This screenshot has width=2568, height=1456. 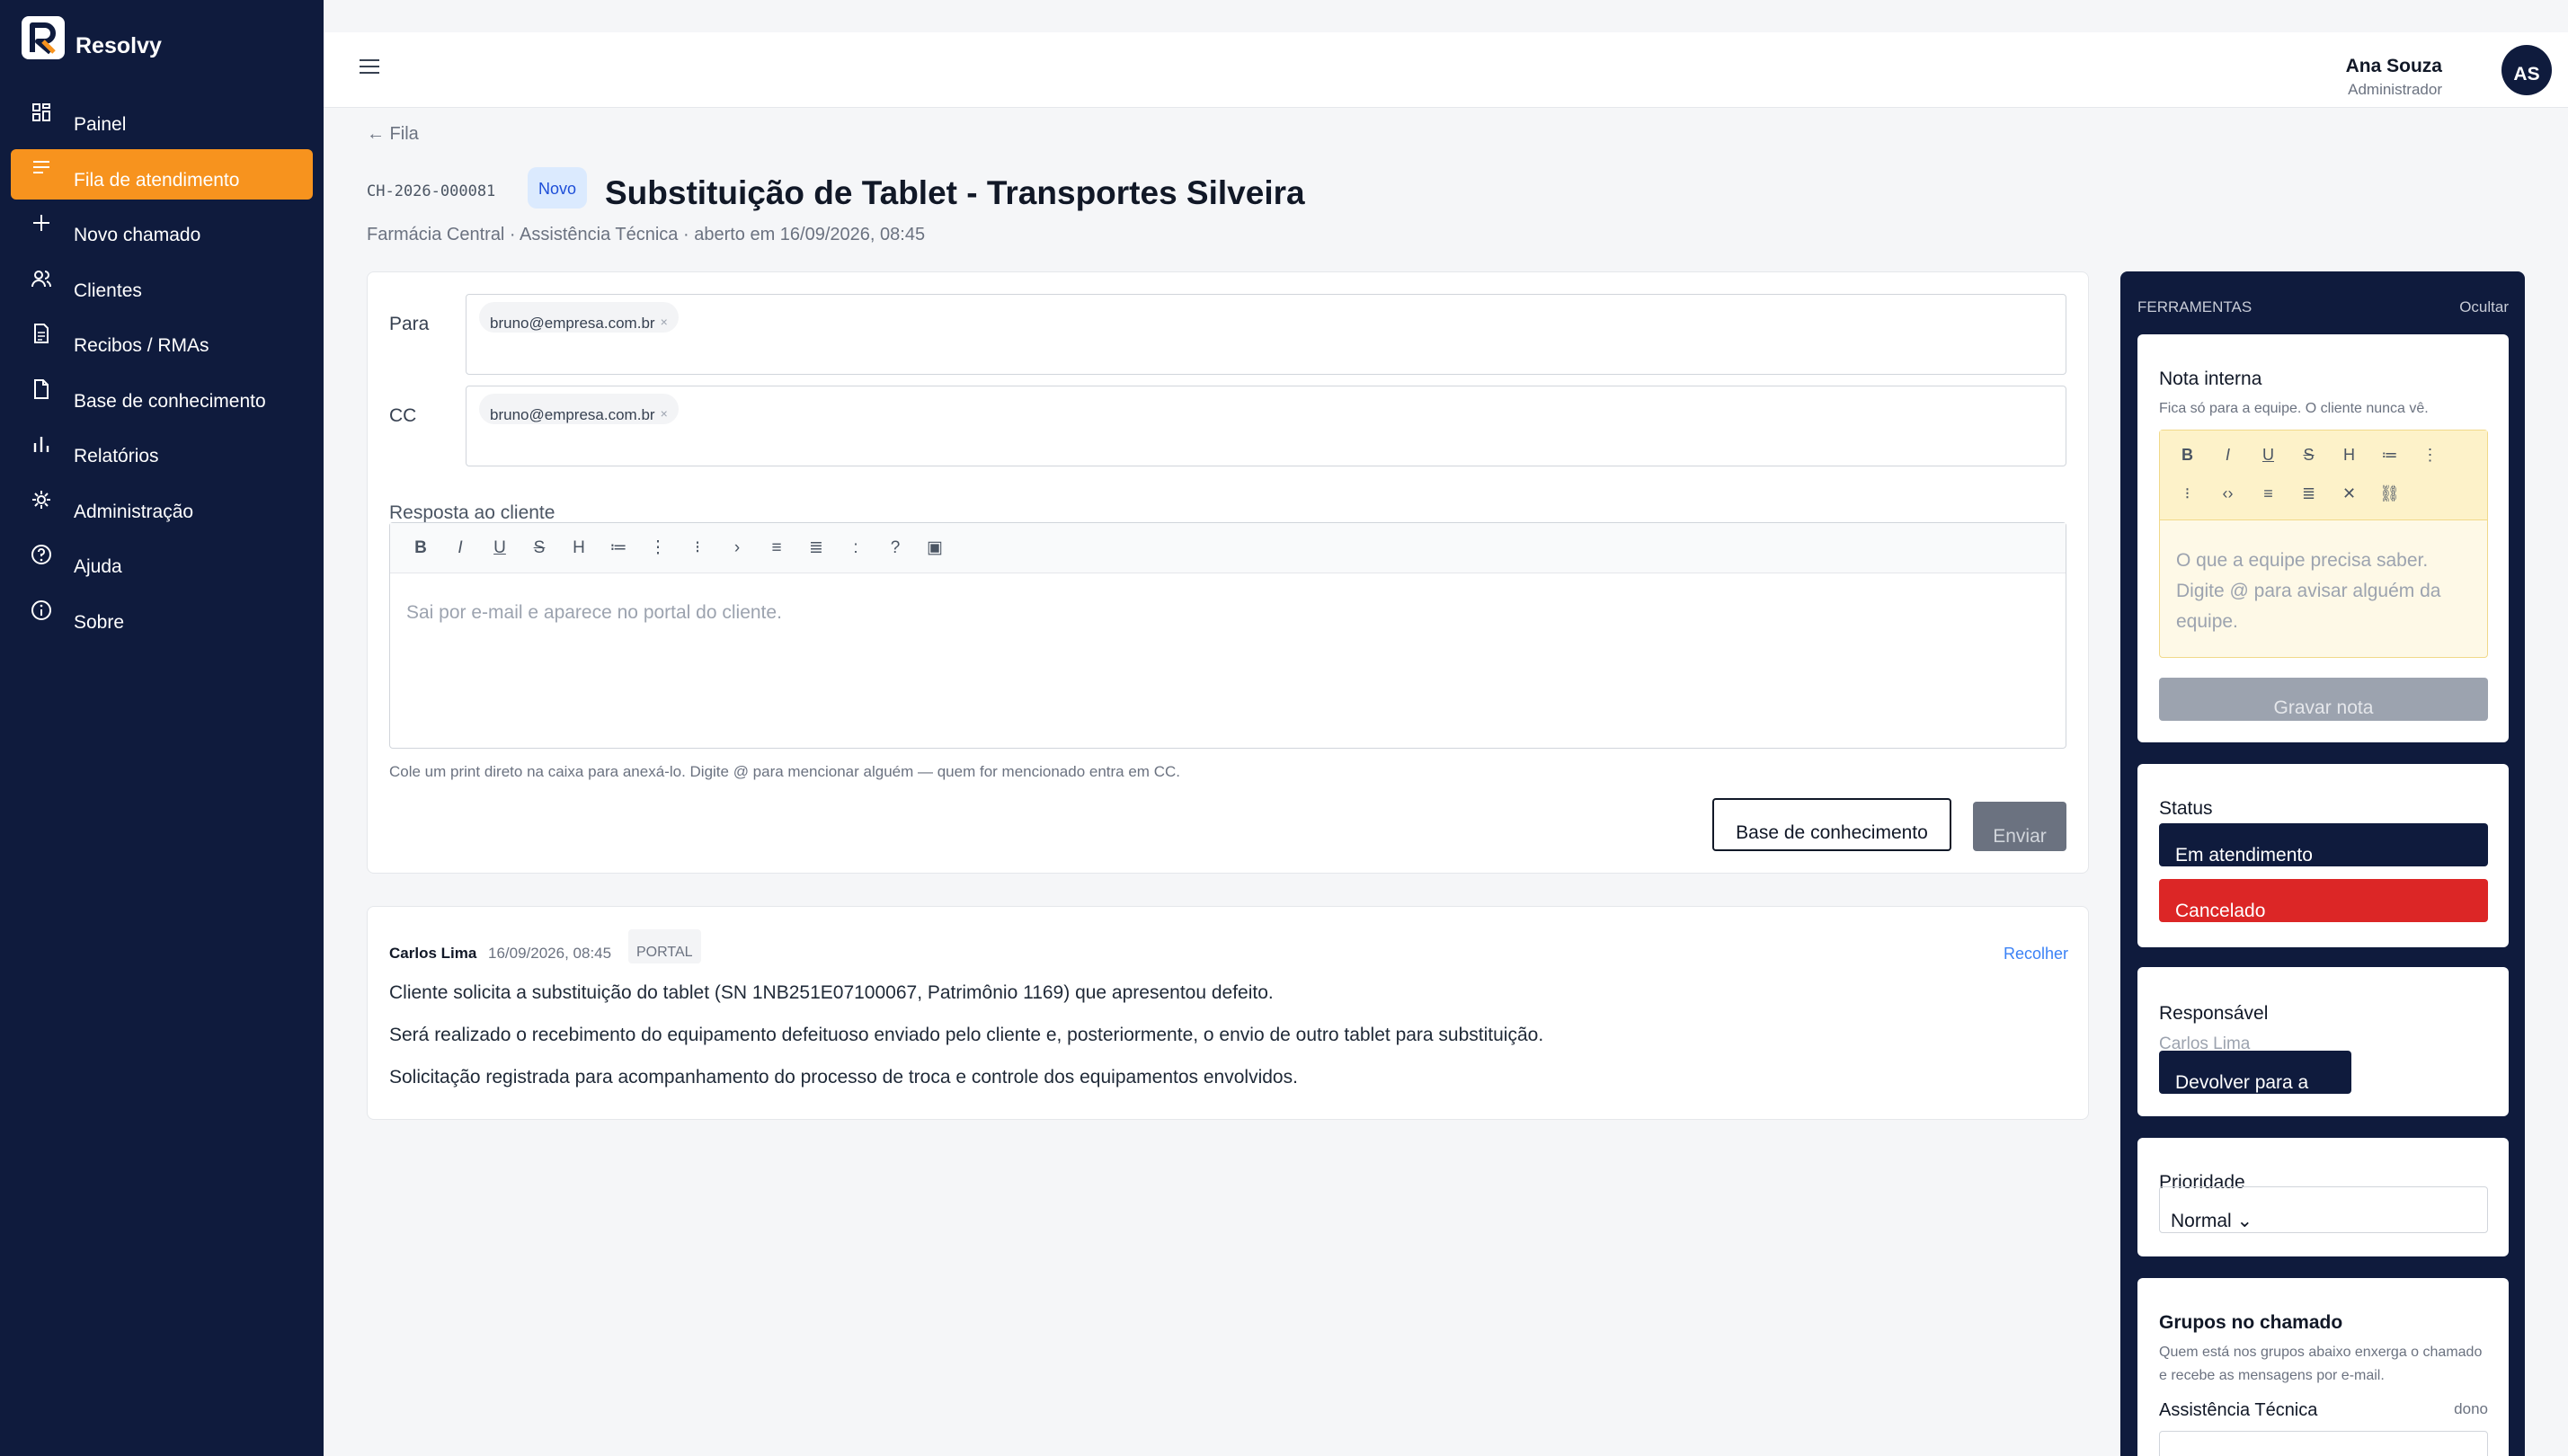 I want to click on email-chip-text: bruno@empresa.com.br, so click(x=572, y=323).